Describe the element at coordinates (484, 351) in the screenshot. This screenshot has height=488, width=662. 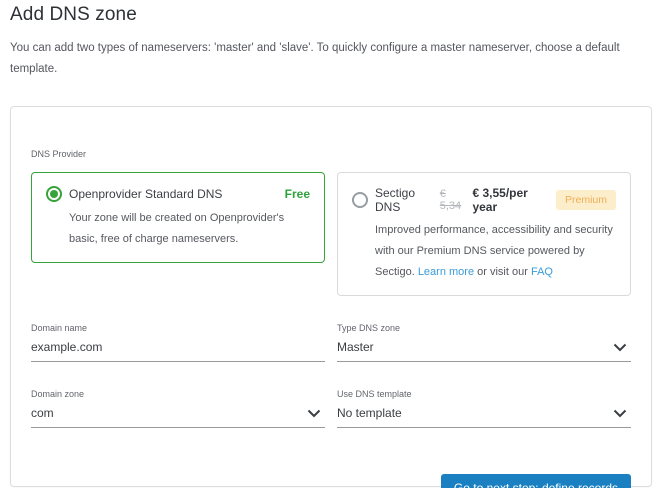
I see `type-dns-zone-select: Master` at that location.